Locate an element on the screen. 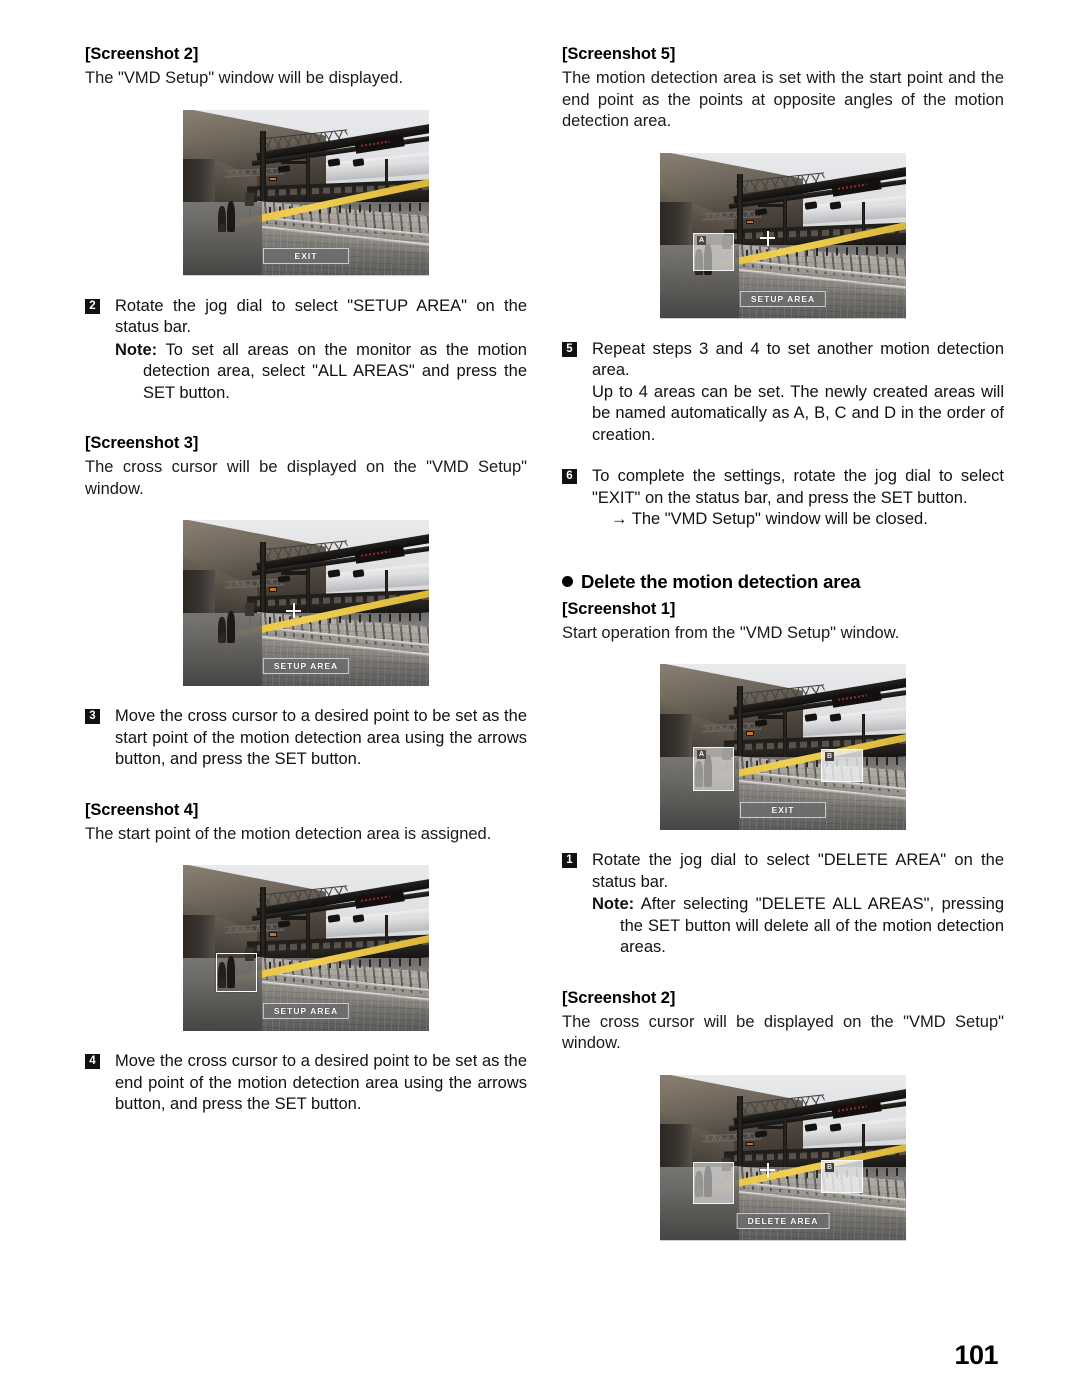 This screenshot has height=1399, width=1080. screenshot3-heading: [Screenshot 3] is located at coordinates (142, 443).